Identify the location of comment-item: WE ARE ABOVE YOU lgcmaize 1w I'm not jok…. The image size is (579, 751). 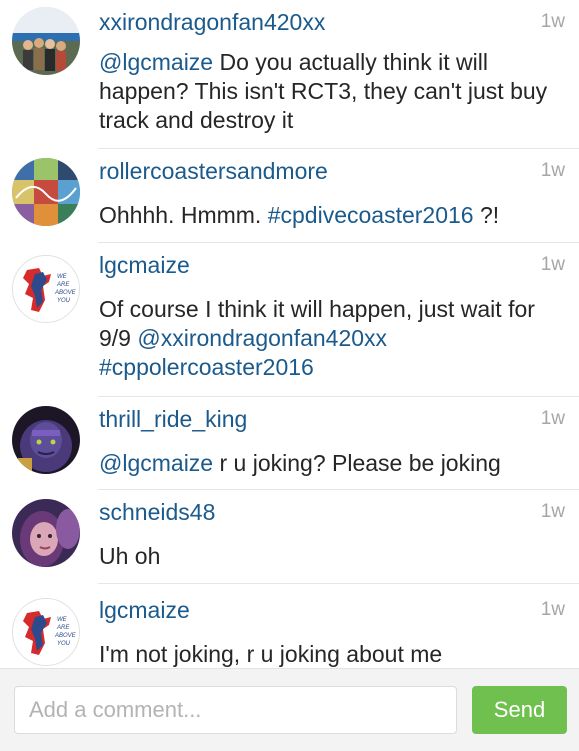
(289, 626).